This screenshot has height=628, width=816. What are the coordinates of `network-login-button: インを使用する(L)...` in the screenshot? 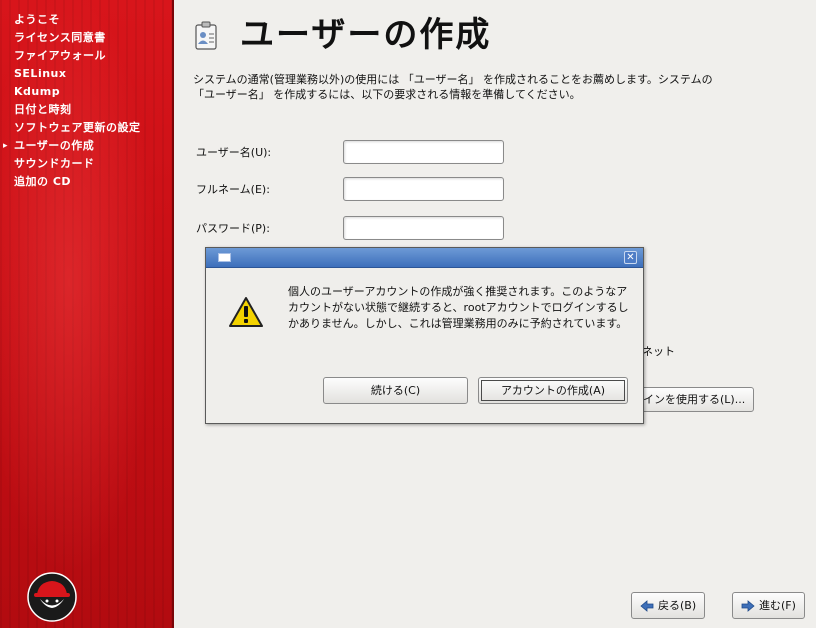 It's located at (697, 399).